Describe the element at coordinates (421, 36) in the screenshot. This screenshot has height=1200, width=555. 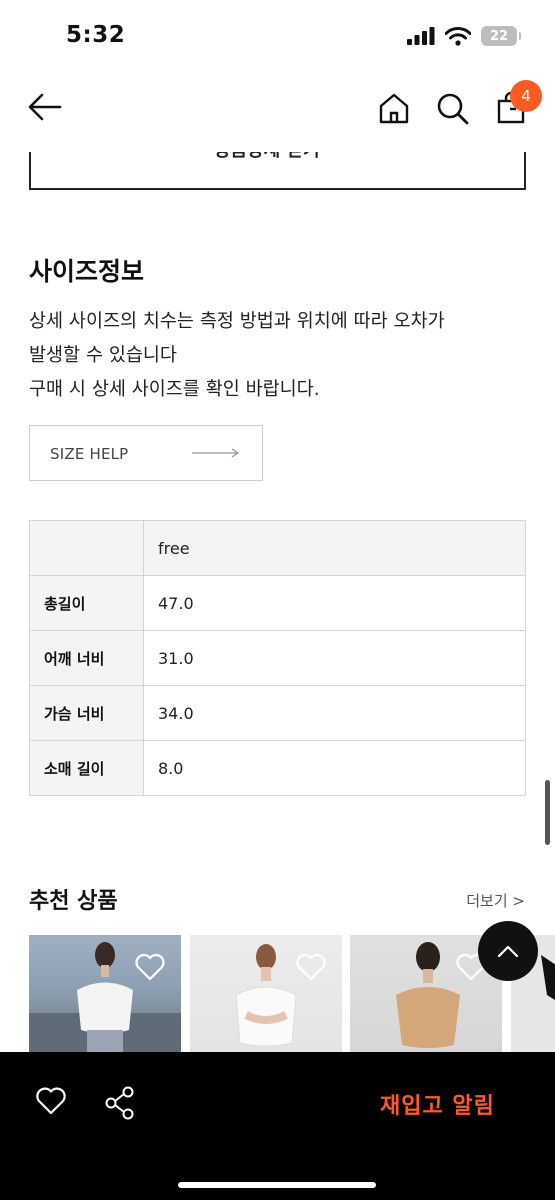
I see `cellular-signal-icon` at that location.